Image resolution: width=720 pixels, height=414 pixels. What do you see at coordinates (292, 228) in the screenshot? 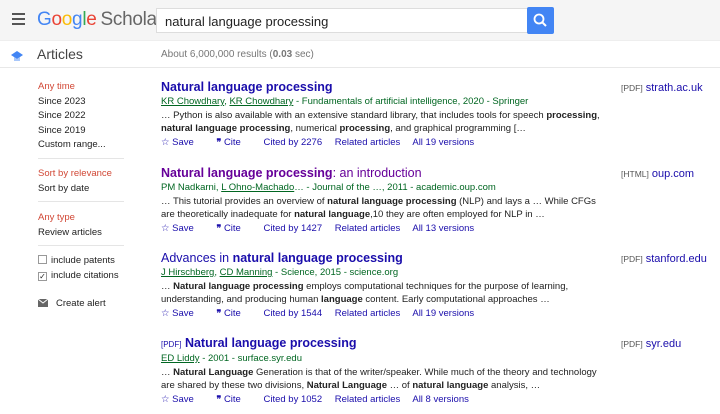
I see `cited-by-link: Cited by 1427` at bounding box center [292, 228].